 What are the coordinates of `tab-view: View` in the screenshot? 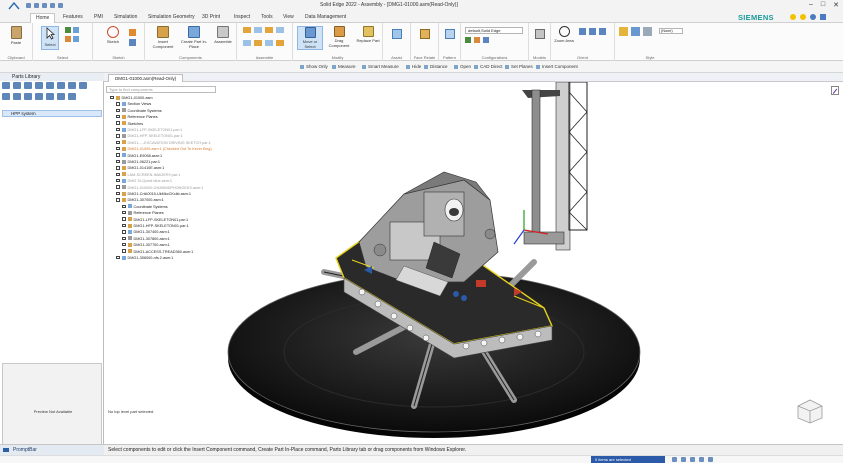 It's located at (288, 17).